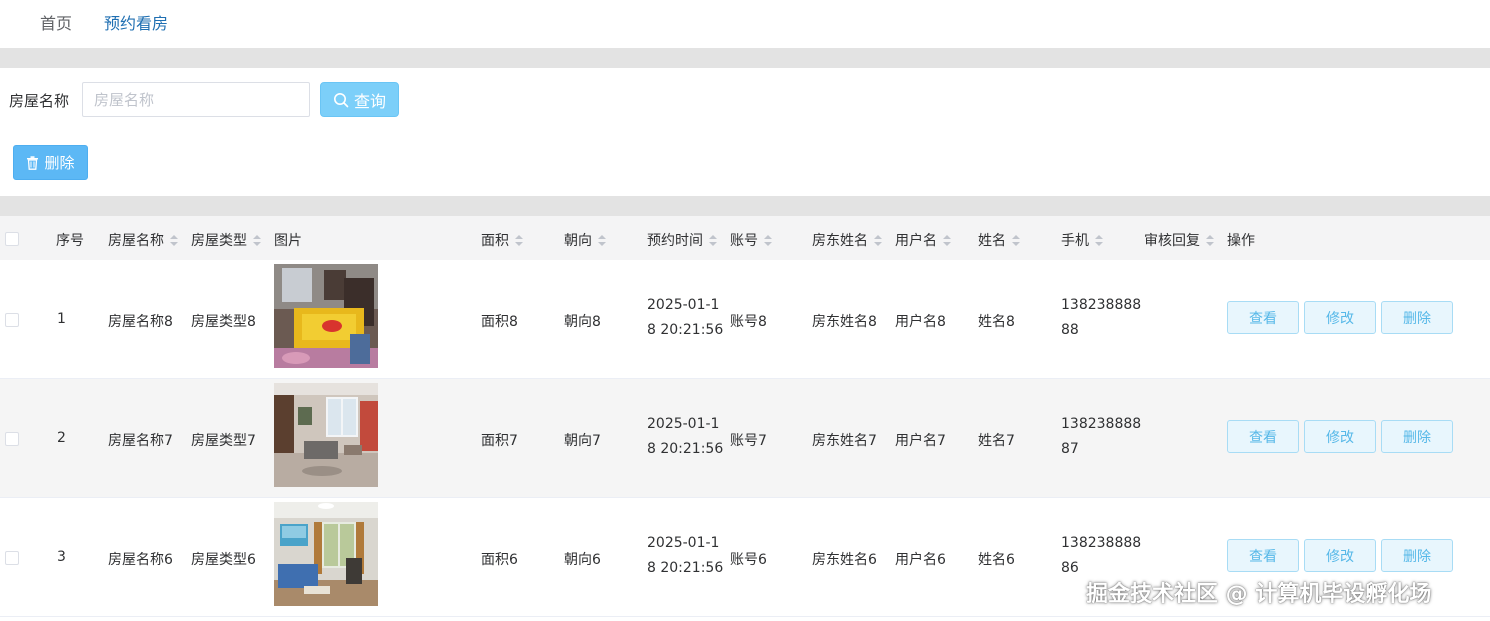  Describe the element at coordinates (1241, 241) in the screenshot. I see `header-actions: 操作` at that location.